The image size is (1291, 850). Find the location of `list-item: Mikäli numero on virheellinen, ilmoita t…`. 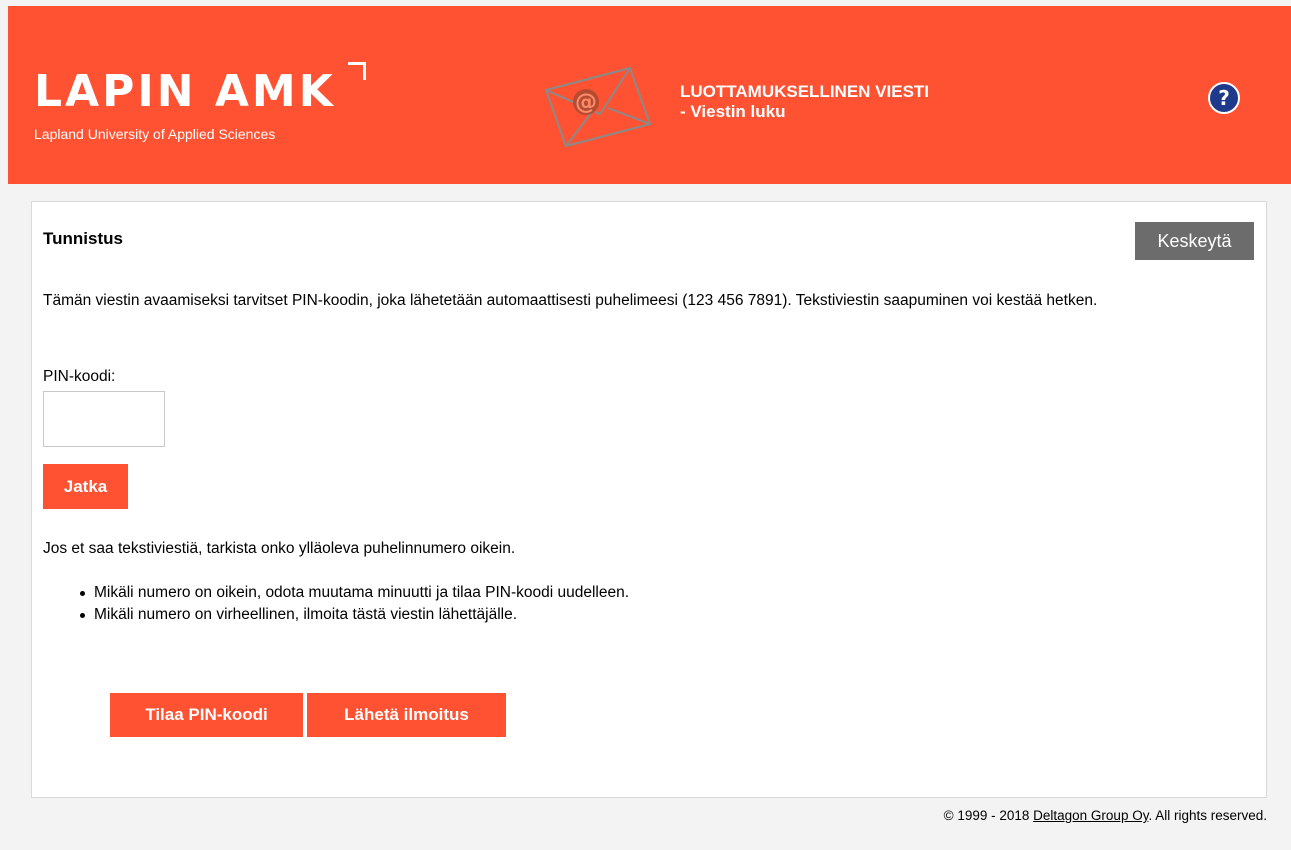

list-item: Mikäli numero on virheellinen, ilmoita t… is located at coordinates (354, 615).